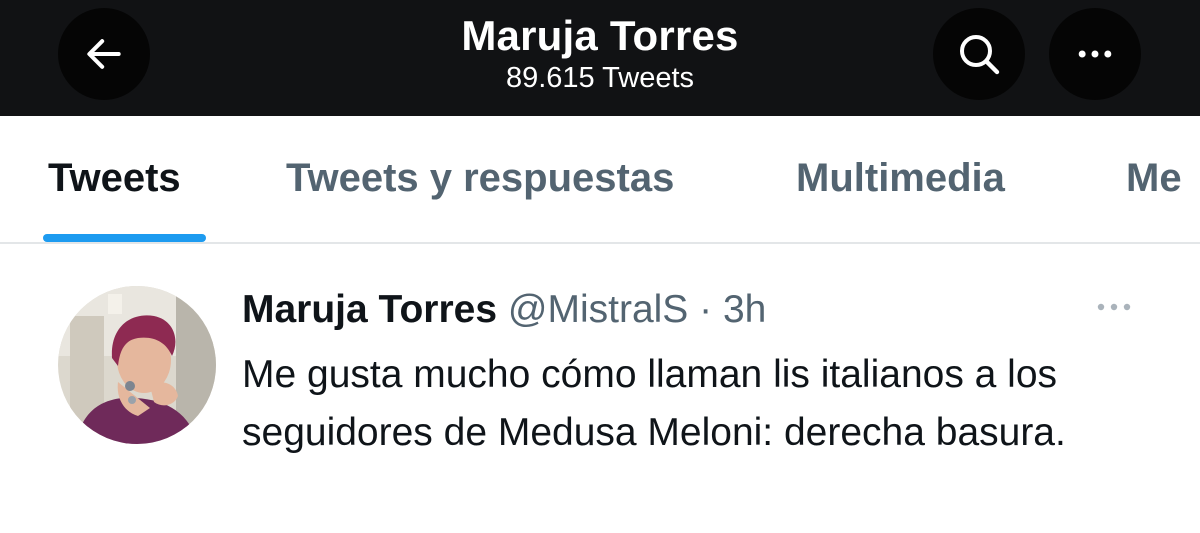 This screenshot has width=1200, height=533. I want to click on tweet-more-button, so click(1114, 309).